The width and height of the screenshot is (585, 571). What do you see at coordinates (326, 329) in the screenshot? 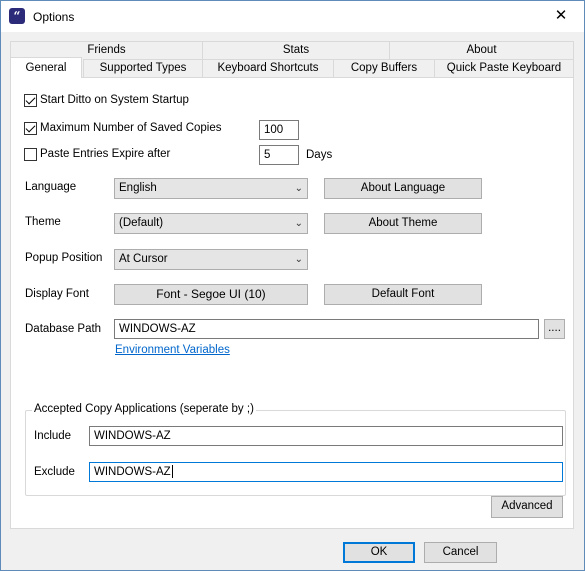
I see `database-path-input: WINDOWS-AZ` at bounding box center [326, 329].